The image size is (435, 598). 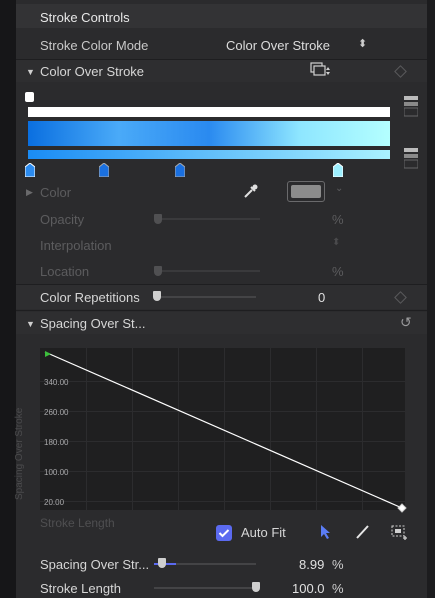 What do you see at coordinates (338, 271) in the screenshot?
I see `location-unit: %` at bounding box center [338, 271].